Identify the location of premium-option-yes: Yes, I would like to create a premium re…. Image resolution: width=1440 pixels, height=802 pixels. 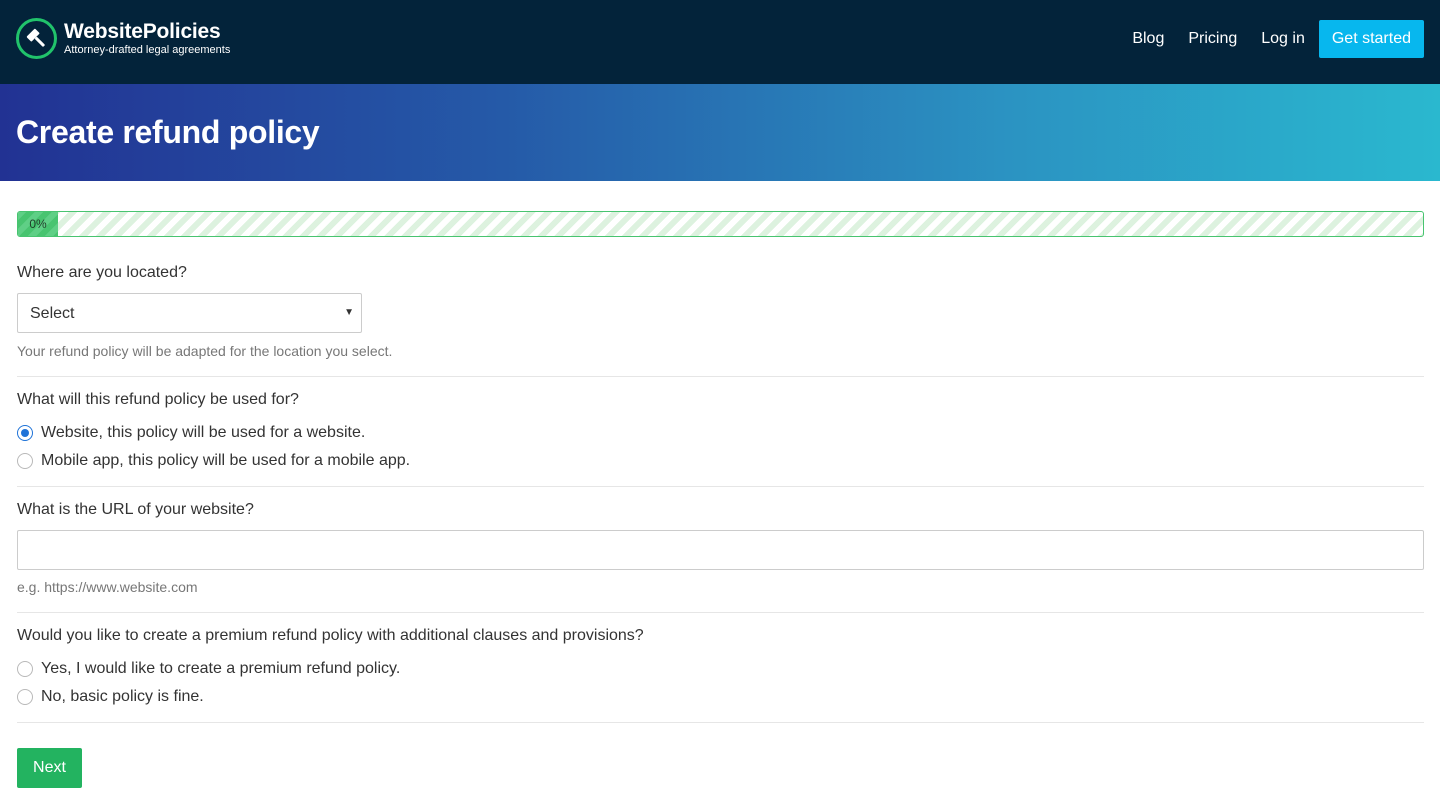
(208, 669).